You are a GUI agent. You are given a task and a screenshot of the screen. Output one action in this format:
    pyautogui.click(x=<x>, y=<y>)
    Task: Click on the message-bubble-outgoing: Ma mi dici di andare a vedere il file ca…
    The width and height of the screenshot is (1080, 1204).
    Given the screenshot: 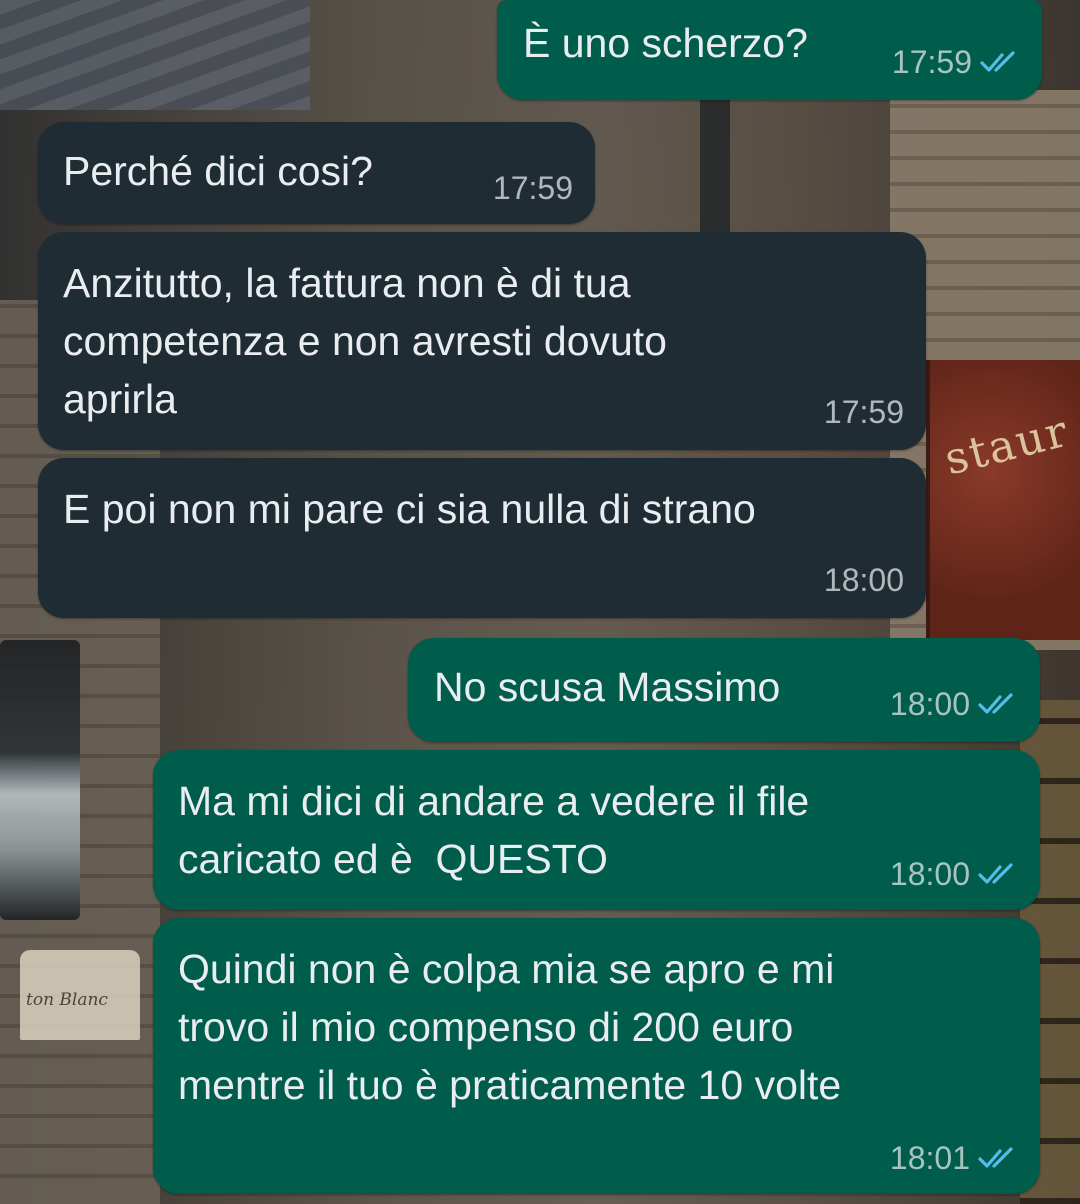 What is the action you would take?
    pyautogui.click(x=596, y=830)
    